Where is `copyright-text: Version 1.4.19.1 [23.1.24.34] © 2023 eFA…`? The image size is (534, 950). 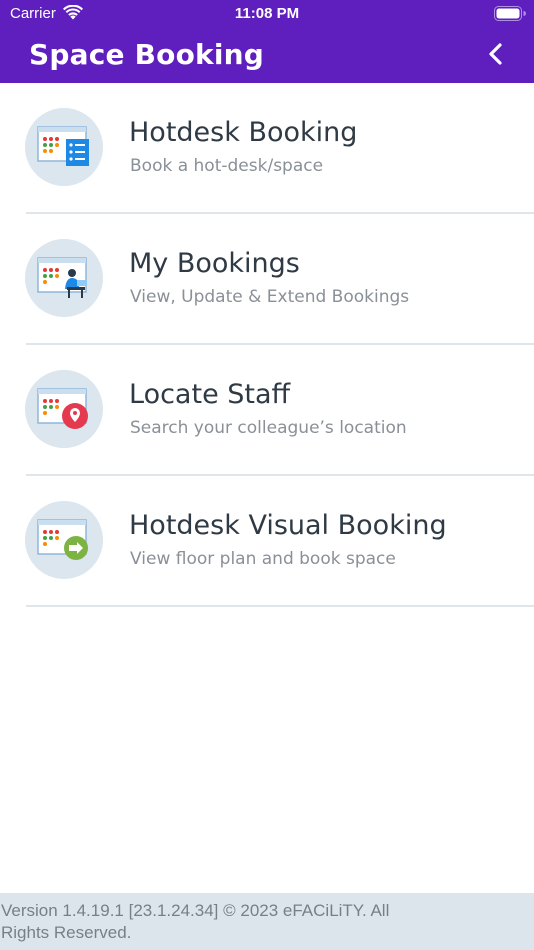 copyright-text: Version 1.4.19.1 [23.1.24.34] © 2023 eFA… is located at coordinates (195, 921).